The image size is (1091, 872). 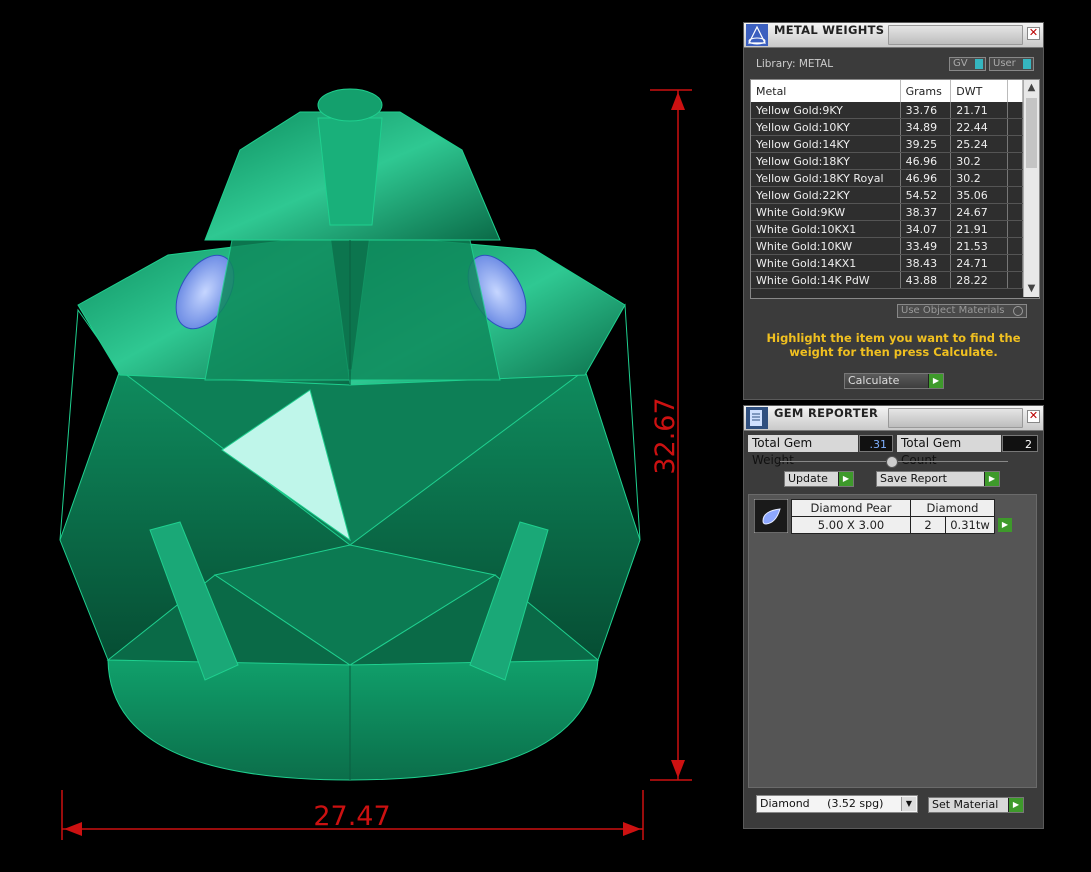 I want to click on metal-cell-metal: White Gold:10KW, so click(x=826, y=246).